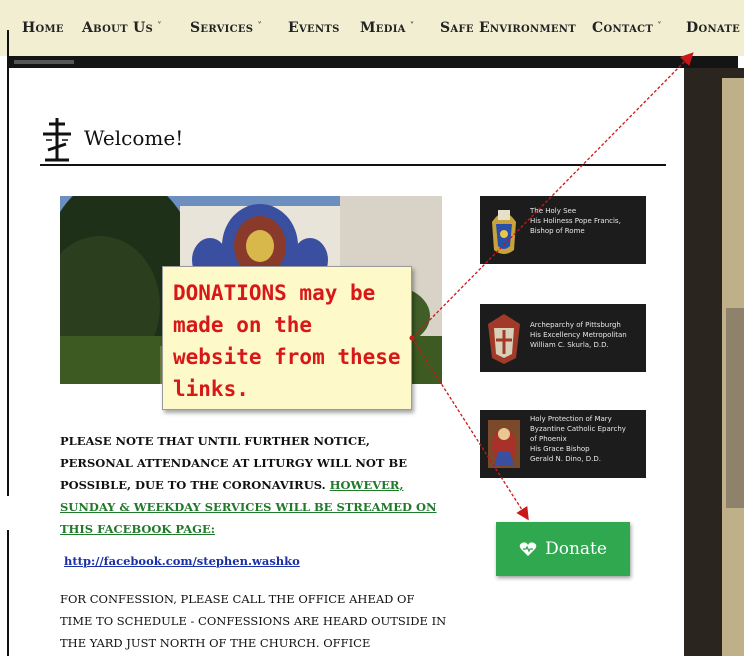 This screenshot has height=656, width=744. I want to click on header-band, so click(373, 62).